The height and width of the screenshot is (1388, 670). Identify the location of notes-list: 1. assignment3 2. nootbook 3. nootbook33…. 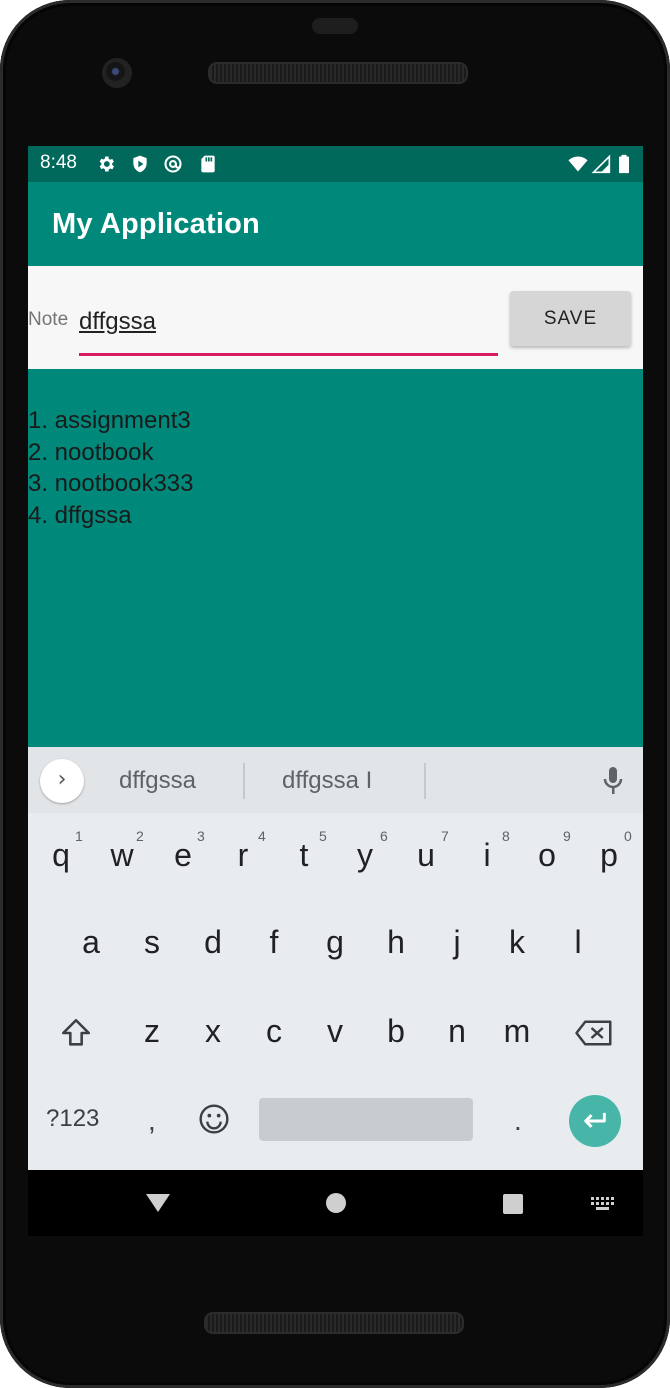
(110, 468).